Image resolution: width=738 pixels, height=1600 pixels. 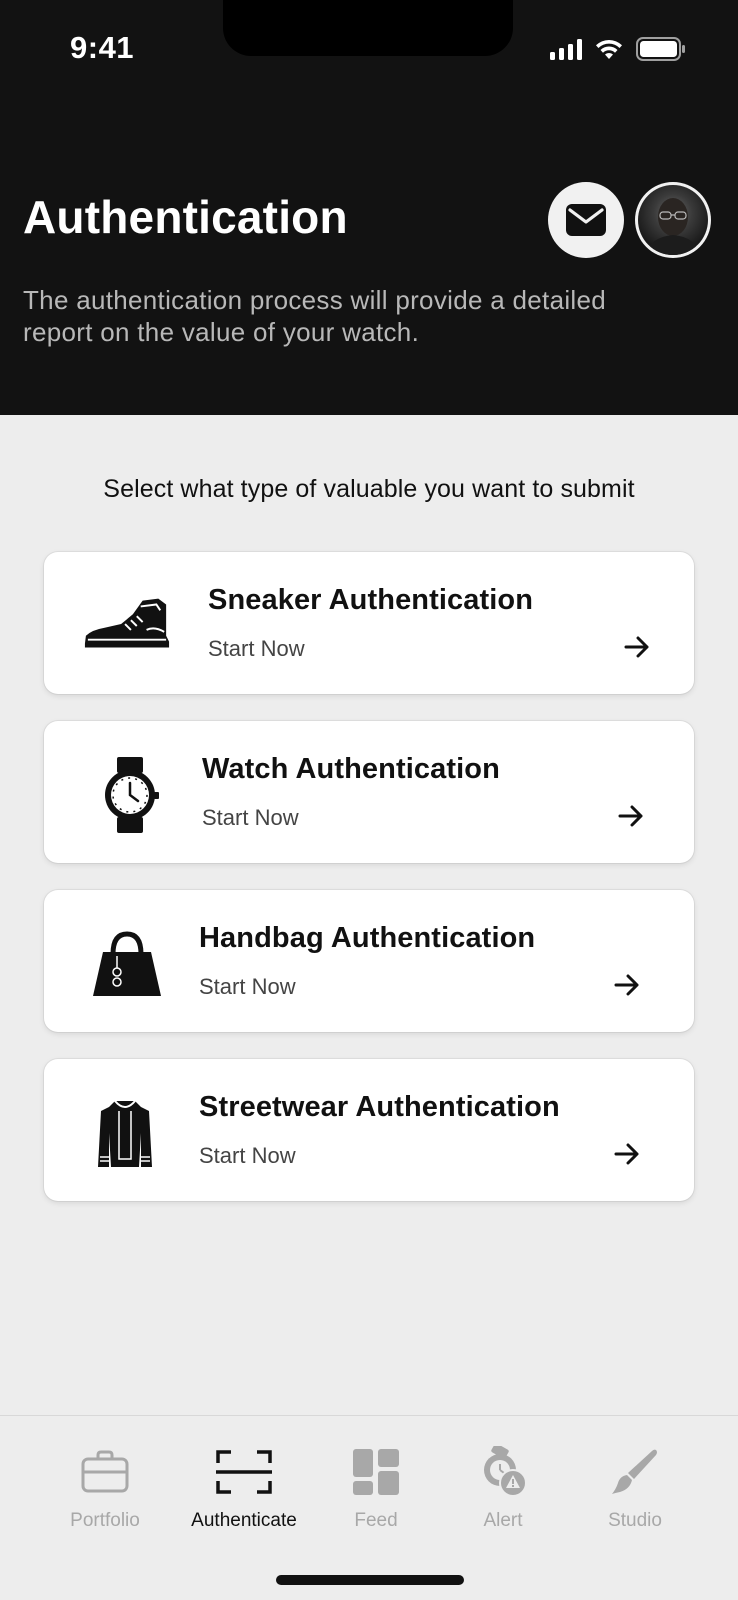 I want to click on tab-studio: Studio, so click(x=635, y=1489).